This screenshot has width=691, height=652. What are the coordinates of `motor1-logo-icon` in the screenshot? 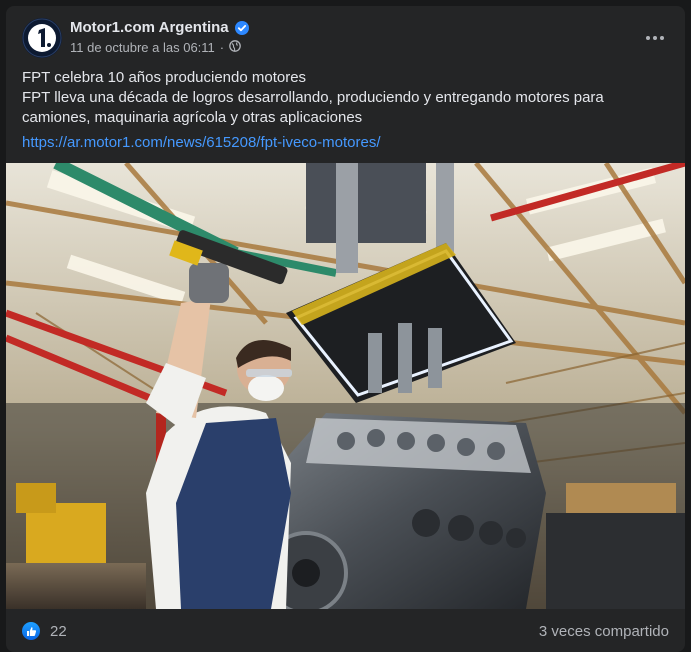 It's located at (42, 38).